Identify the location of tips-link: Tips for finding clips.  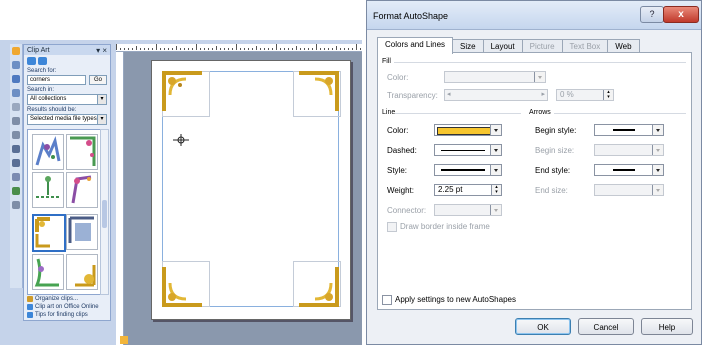
(63, 315).